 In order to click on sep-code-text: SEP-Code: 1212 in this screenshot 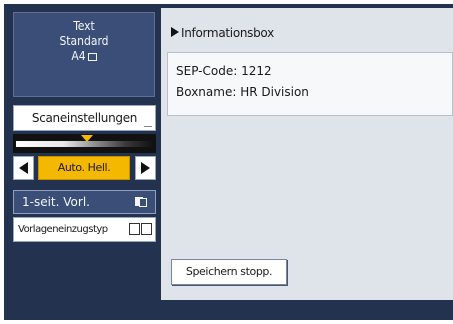, I will do `click(224, 71)`.